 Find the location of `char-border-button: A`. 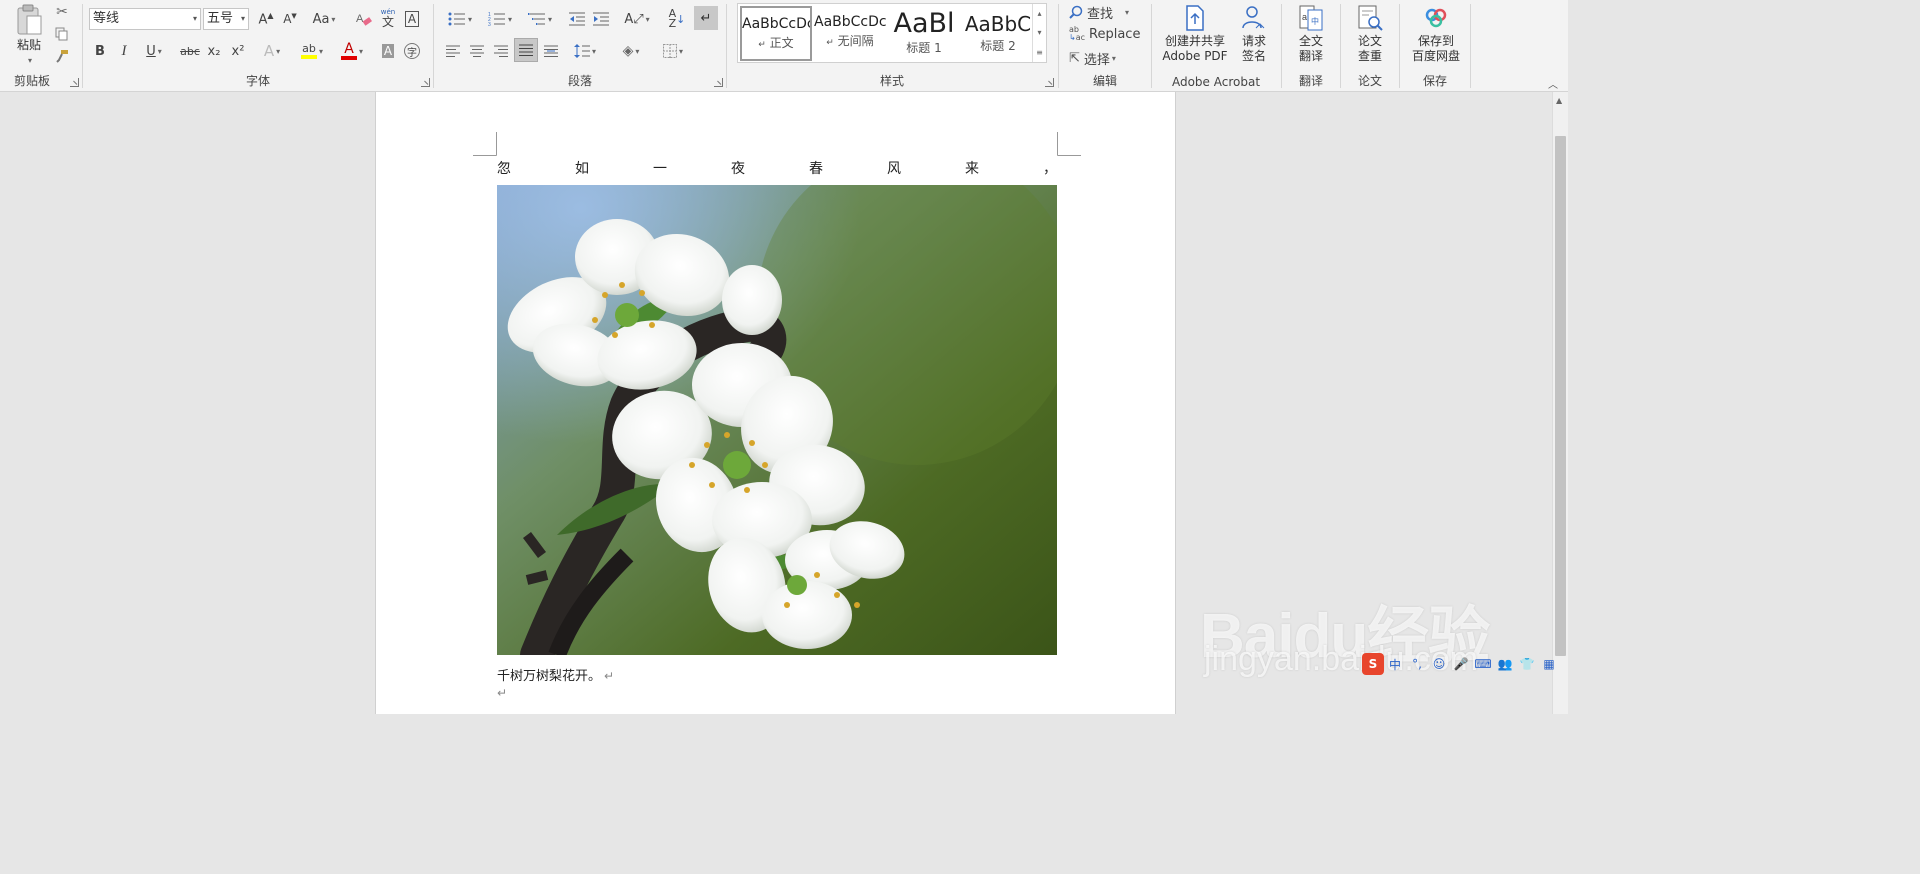

char-border-button: A is located at coordinates (412, 19).